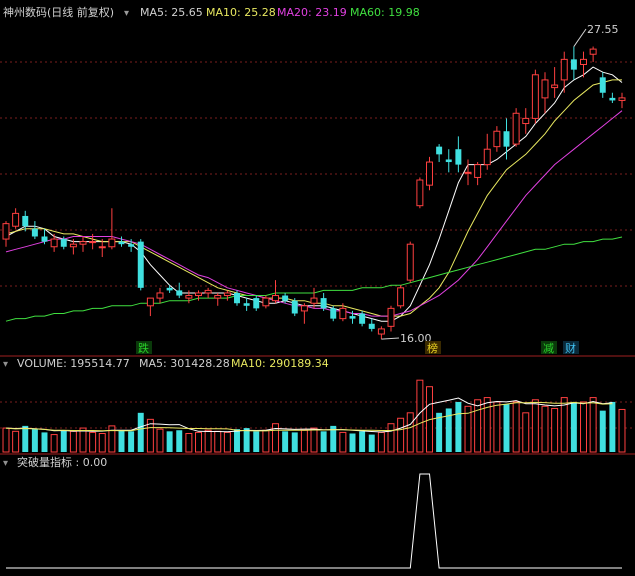 This screenshot has height=576, width=635. What do you see at coordinates (5, 463) in the screenshot?
I see `indicator-collapse-icon: ▾` at bounding box center [5, 463].